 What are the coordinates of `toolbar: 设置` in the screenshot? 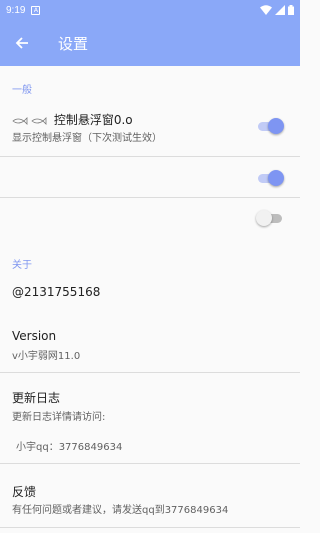 It's located at (150, 43).